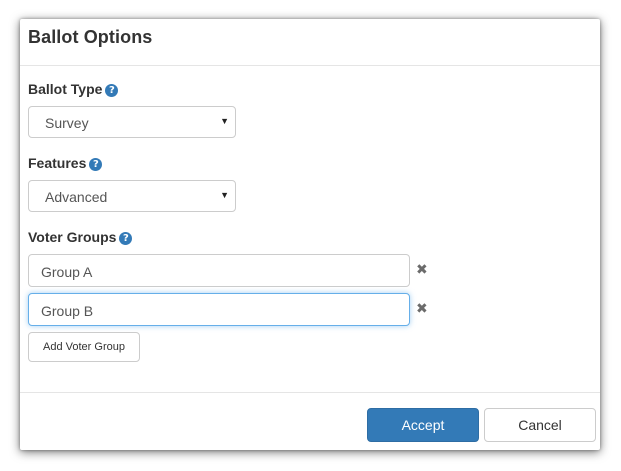 This screenshot has height=471, width=621. Describe the element at coordinates (132, 122) in the screenshot. I see `ballot-type-select: Survey ▼` at that location.